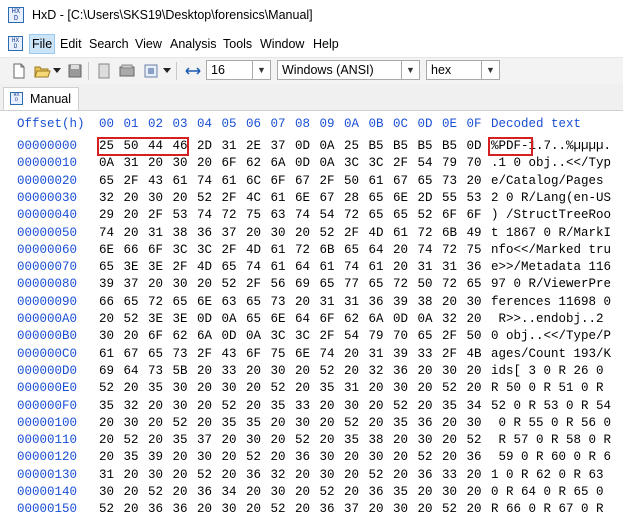 The image size is (623, 519). Describe the element at coordinates (42, 44) in the screenshot. I see `menu-file: File` at that location.